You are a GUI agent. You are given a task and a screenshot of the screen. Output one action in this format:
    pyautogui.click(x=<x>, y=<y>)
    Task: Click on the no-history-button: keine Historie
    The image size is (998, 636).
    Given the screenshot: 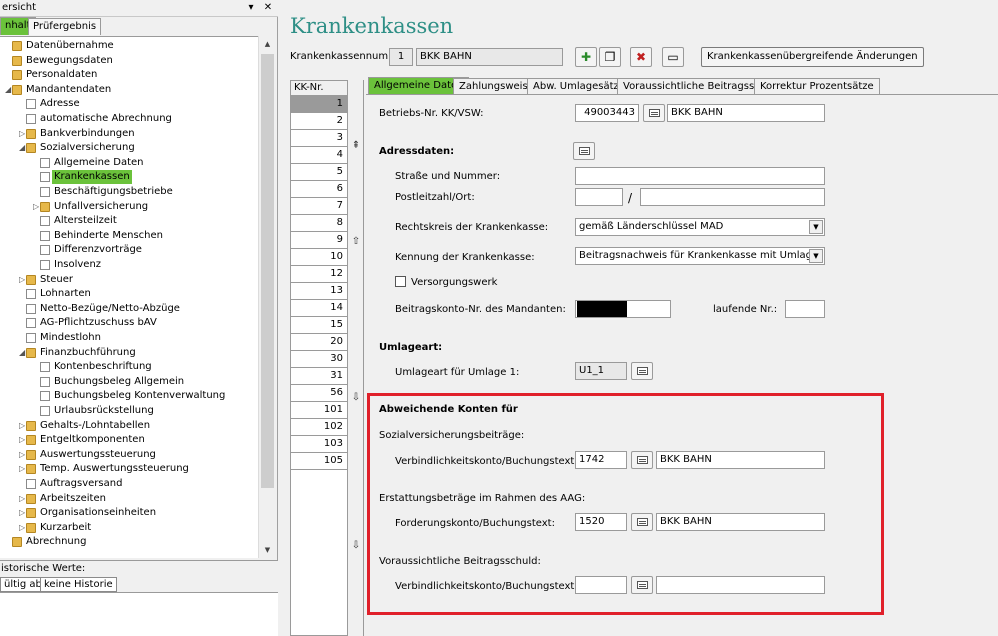 What is the action you would take?
    pyautogui.click(x=78, y=584)
    